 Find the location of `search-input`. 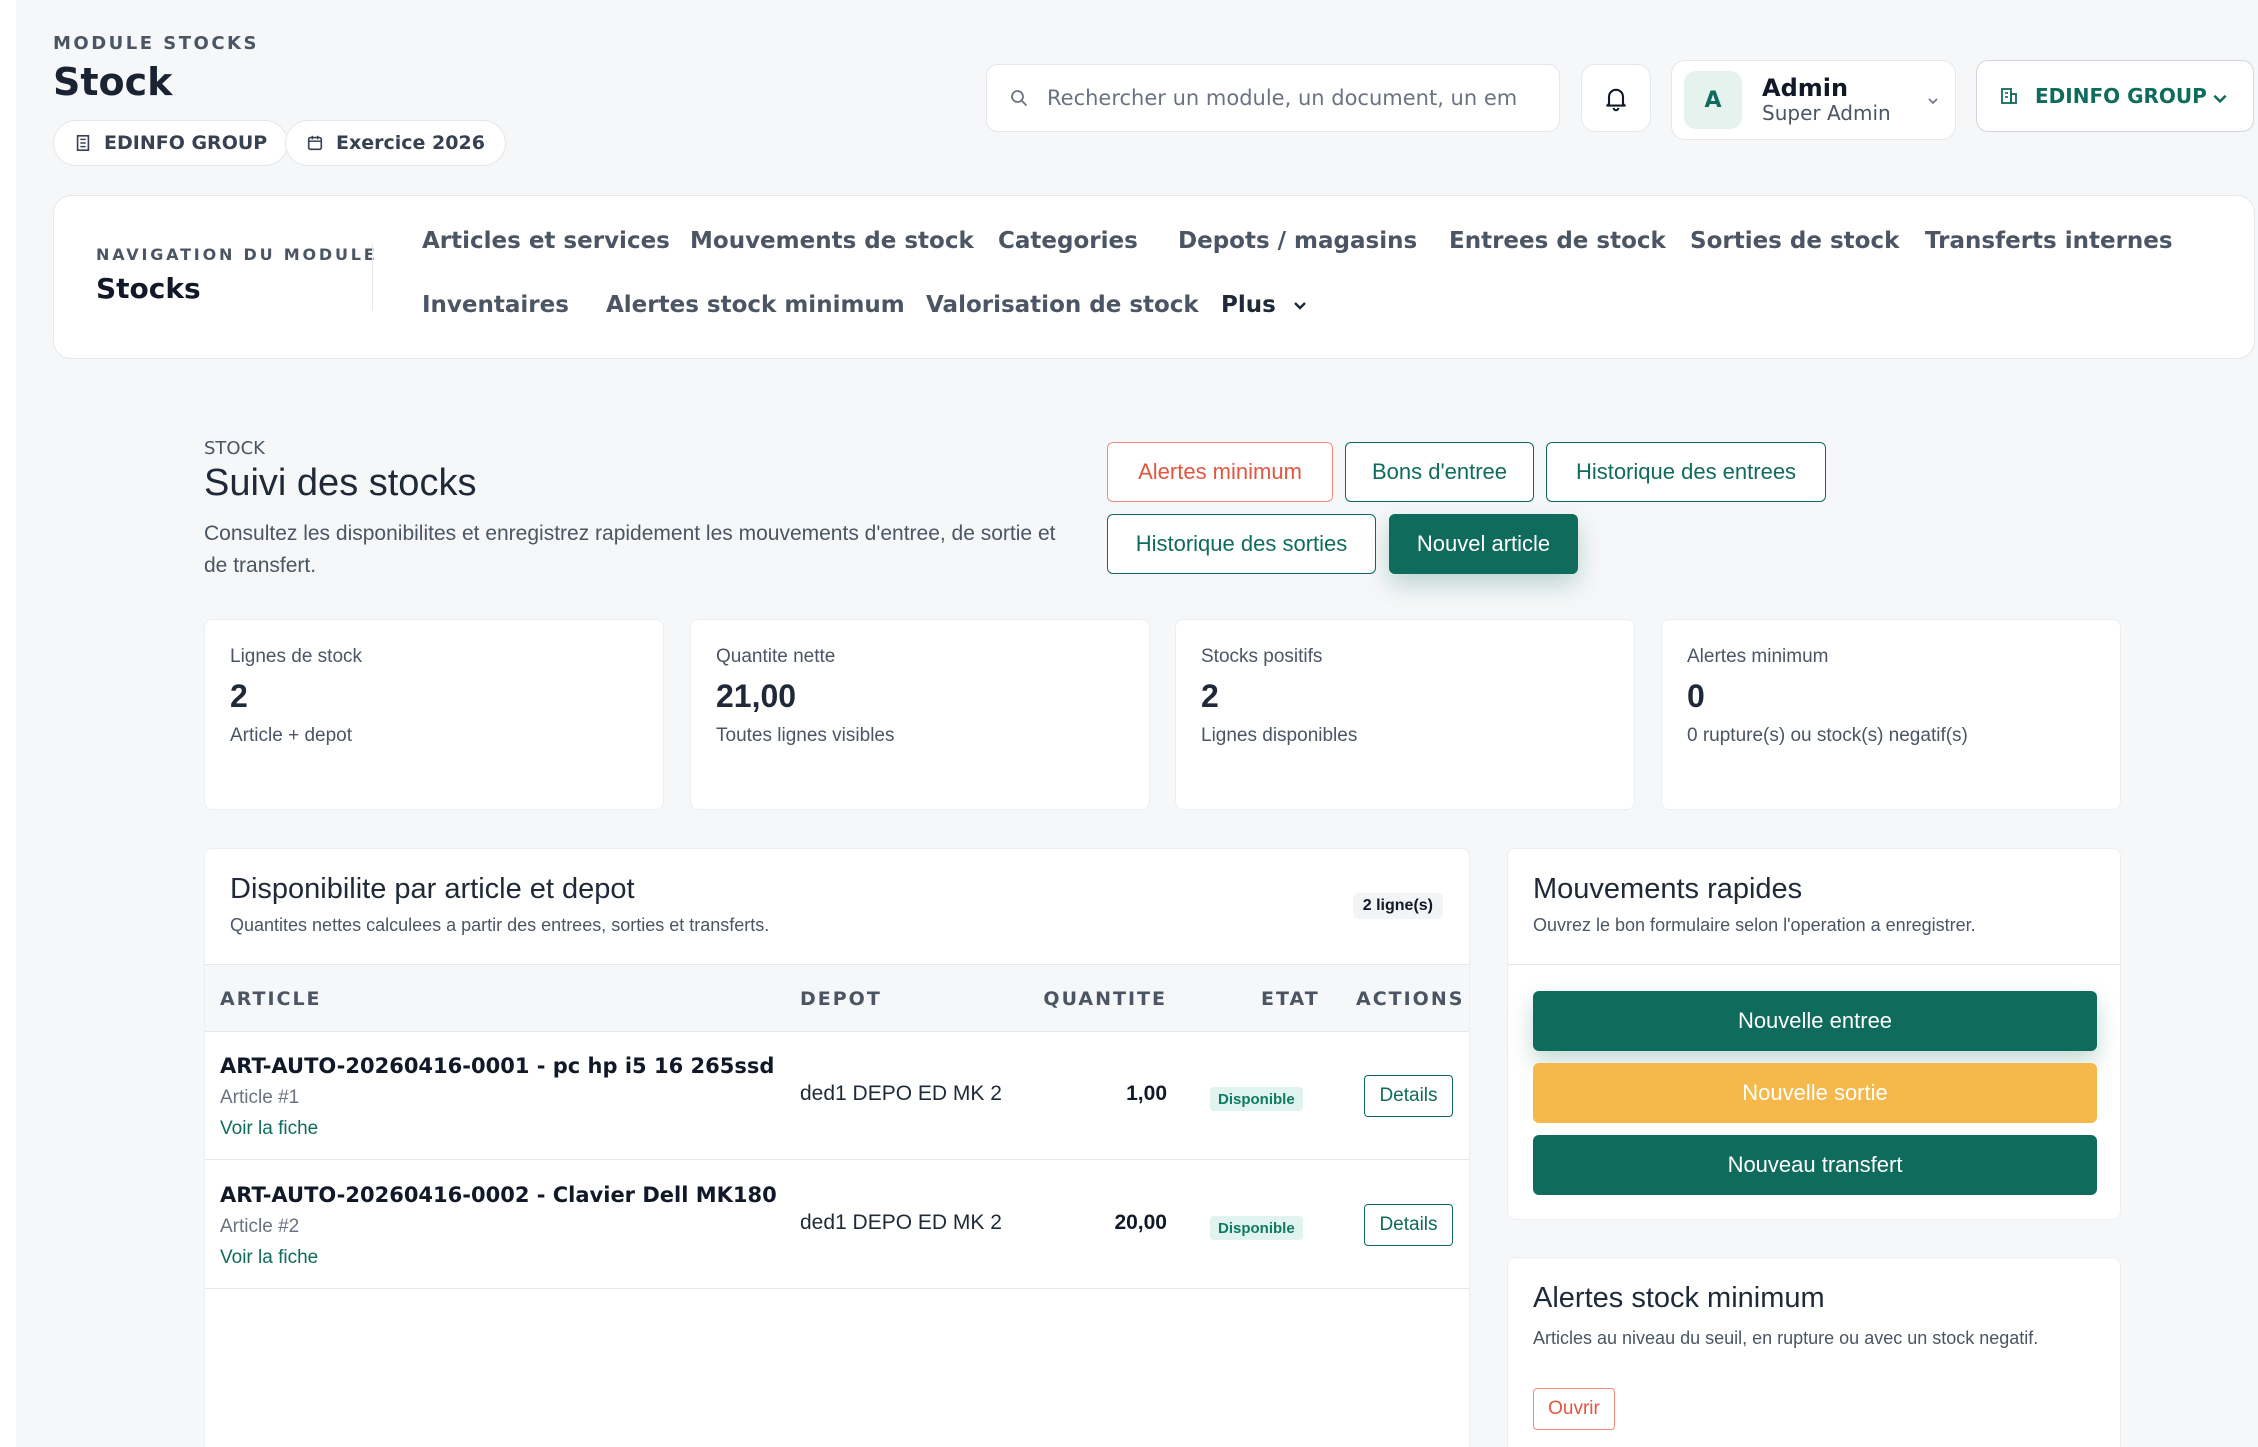

search-input is located at coordinates (1292, 98).